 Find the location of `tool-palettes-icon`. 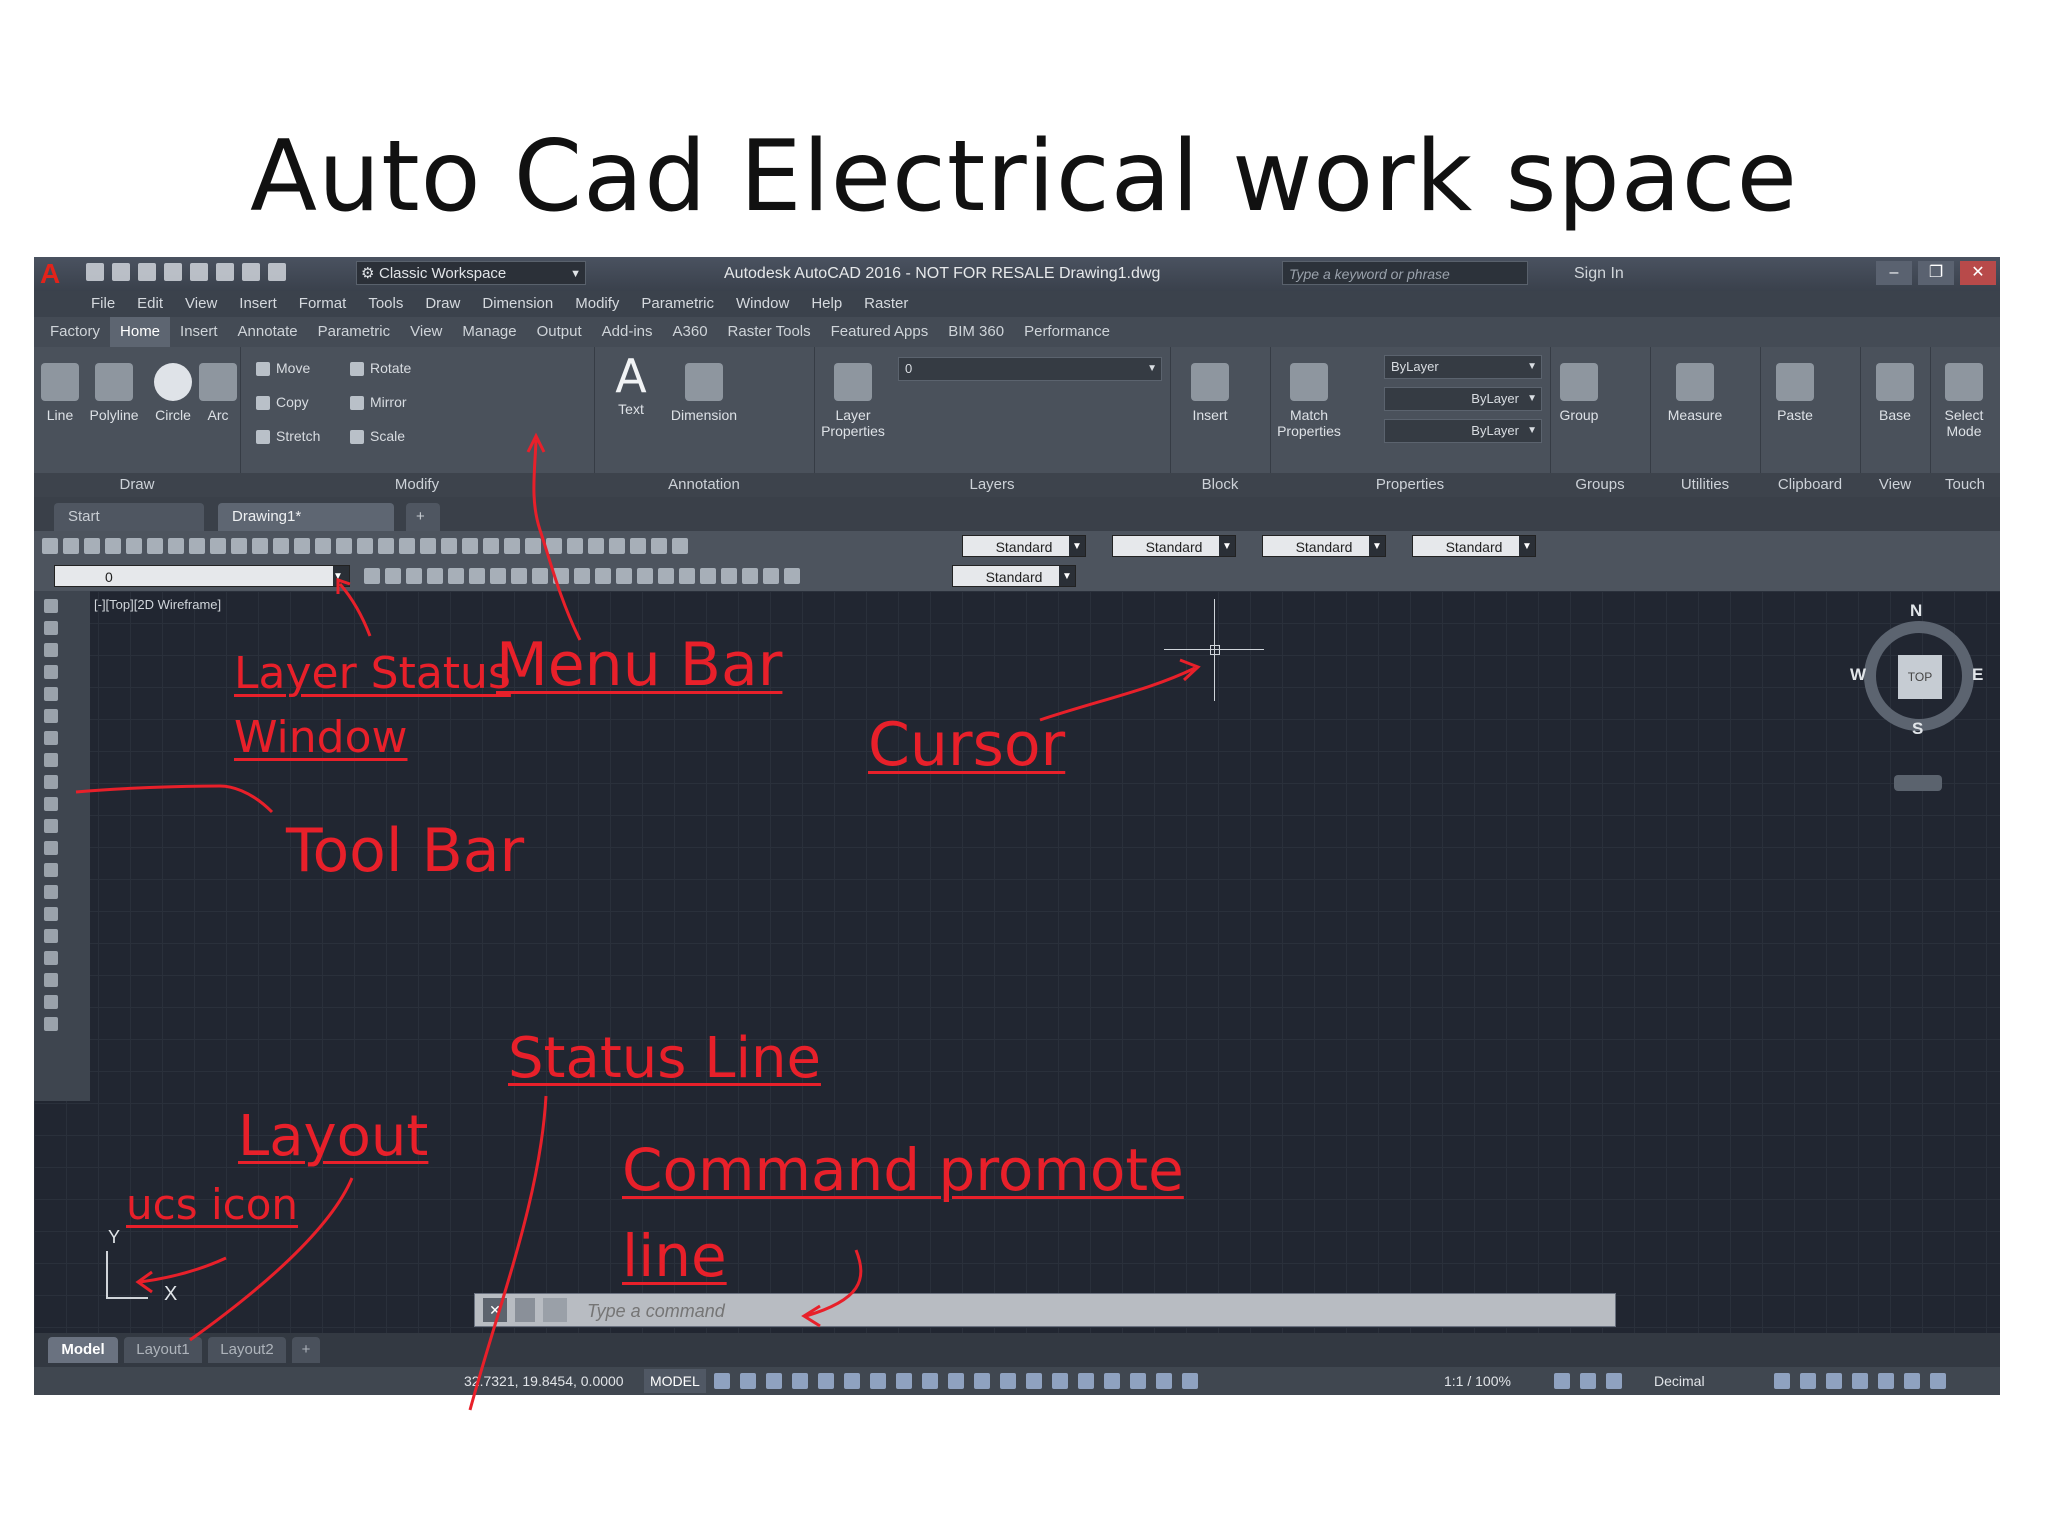

tool-palettes-icon is located at coordinates (428, 546).